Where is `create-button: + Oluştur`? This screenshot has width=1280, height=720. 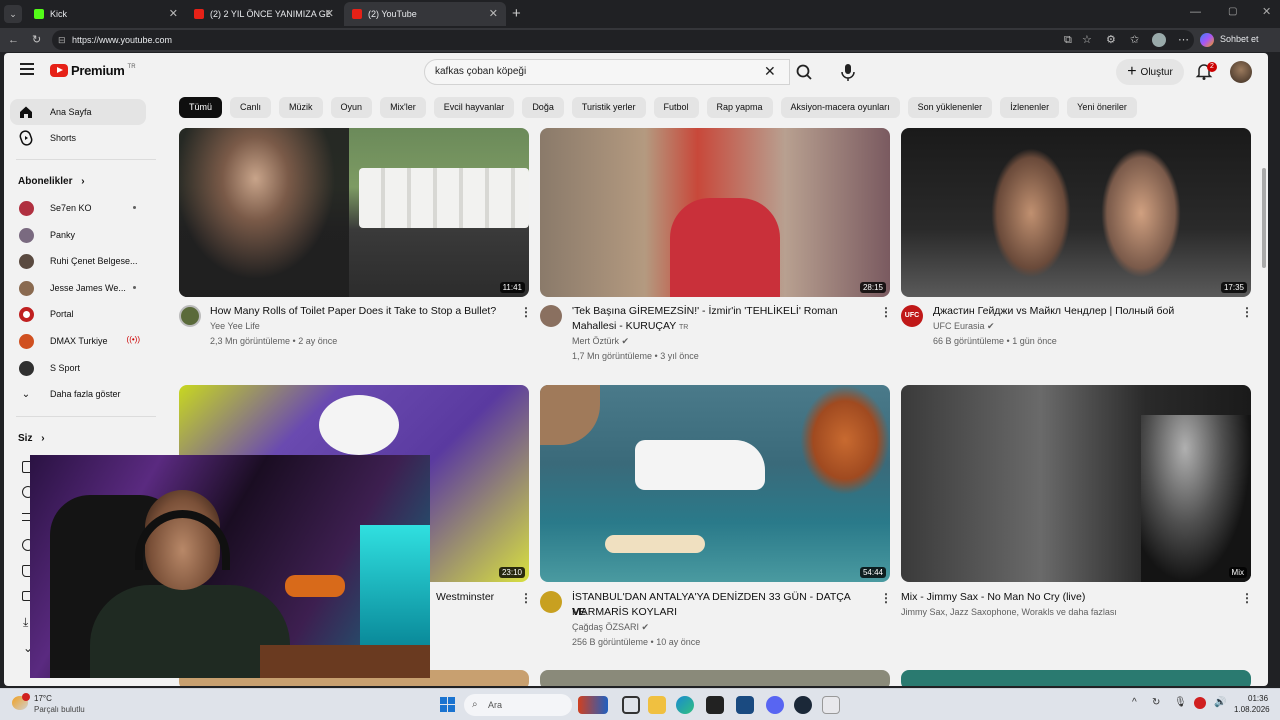 create-button: + Oluştur is located at coordinates (1150, 72).